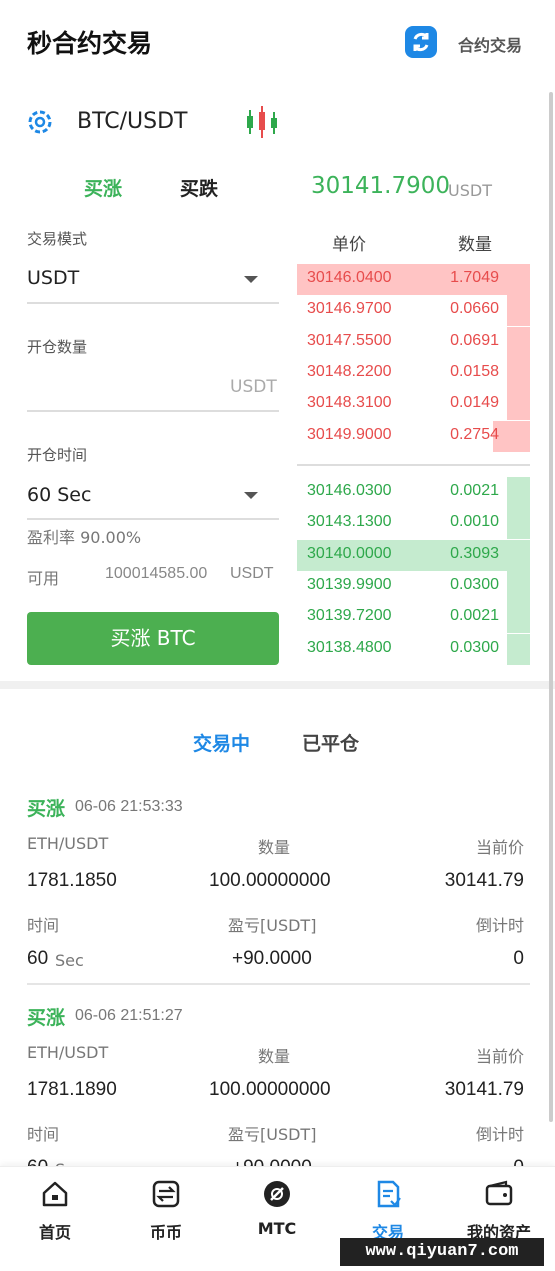 This screenshot has width=555, height=1271. I want to click on nav-trade: 交易, so click(388, 1211).